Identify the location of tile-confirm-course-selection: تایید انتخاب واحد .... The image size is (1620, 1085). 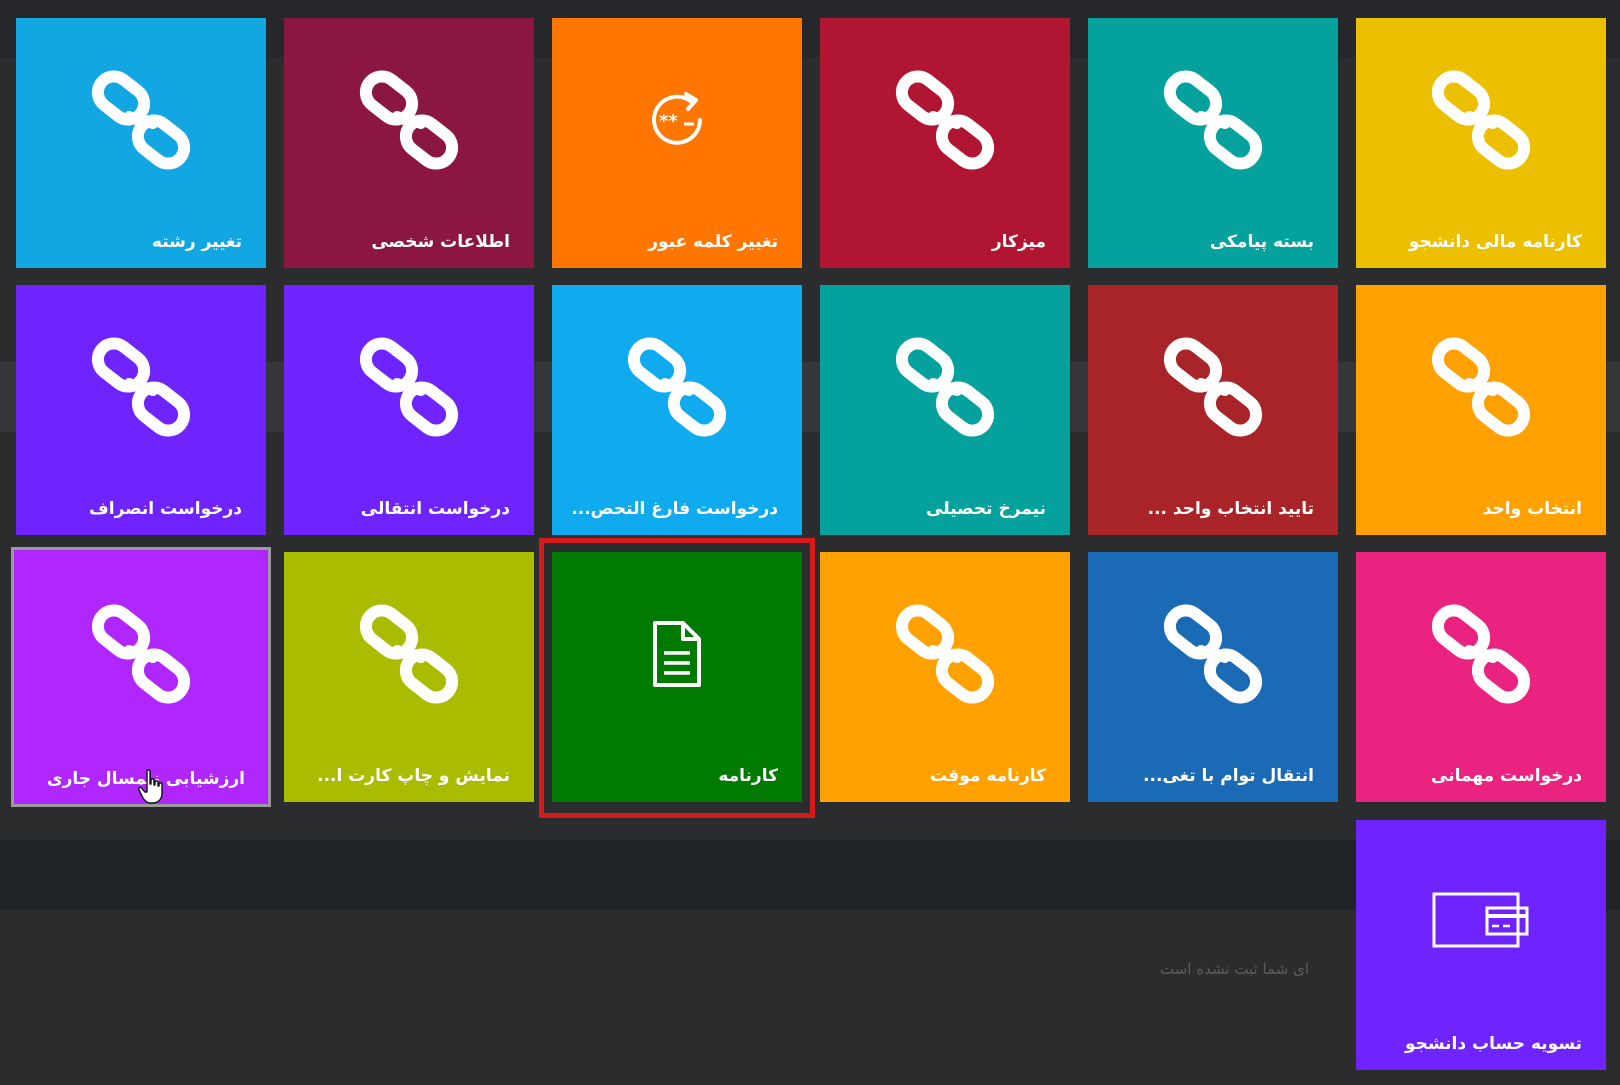
(1213, 410).